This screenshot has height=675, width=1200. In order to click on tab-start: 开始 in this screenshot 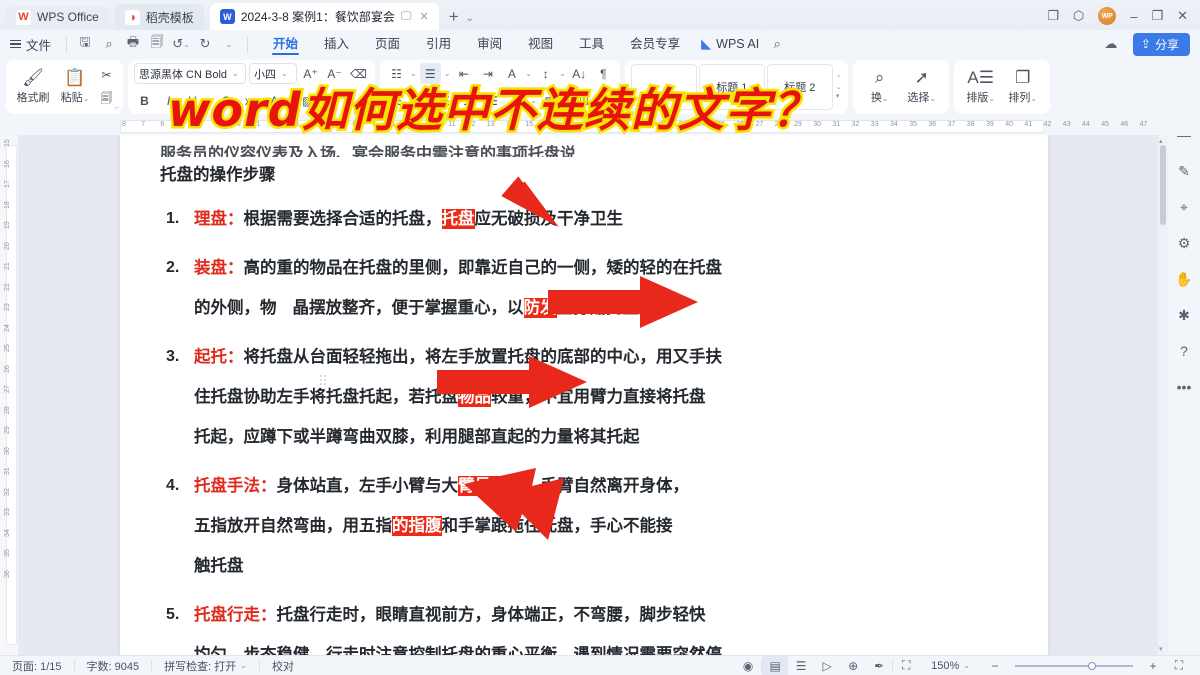, I will do `click(285, 44)`.